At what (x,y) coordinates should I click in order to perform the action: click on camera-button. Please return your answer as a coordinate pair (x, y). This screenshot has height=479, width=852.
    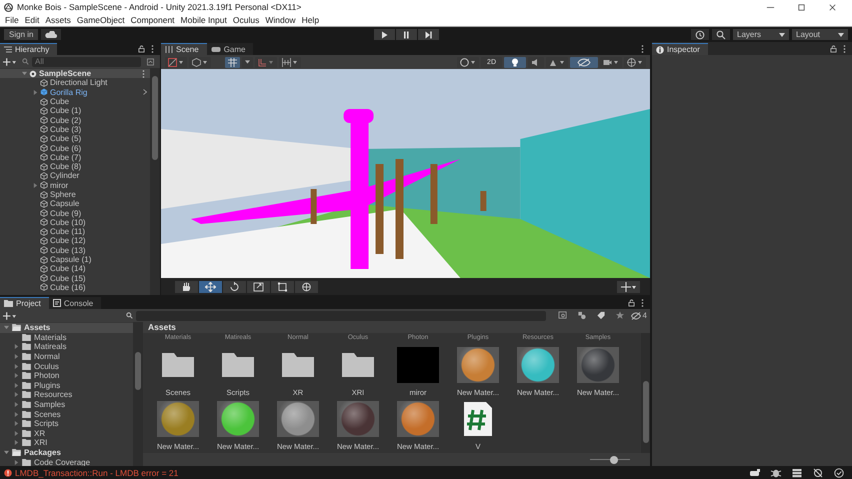
    Looking at the image, I should click on (611, 62).